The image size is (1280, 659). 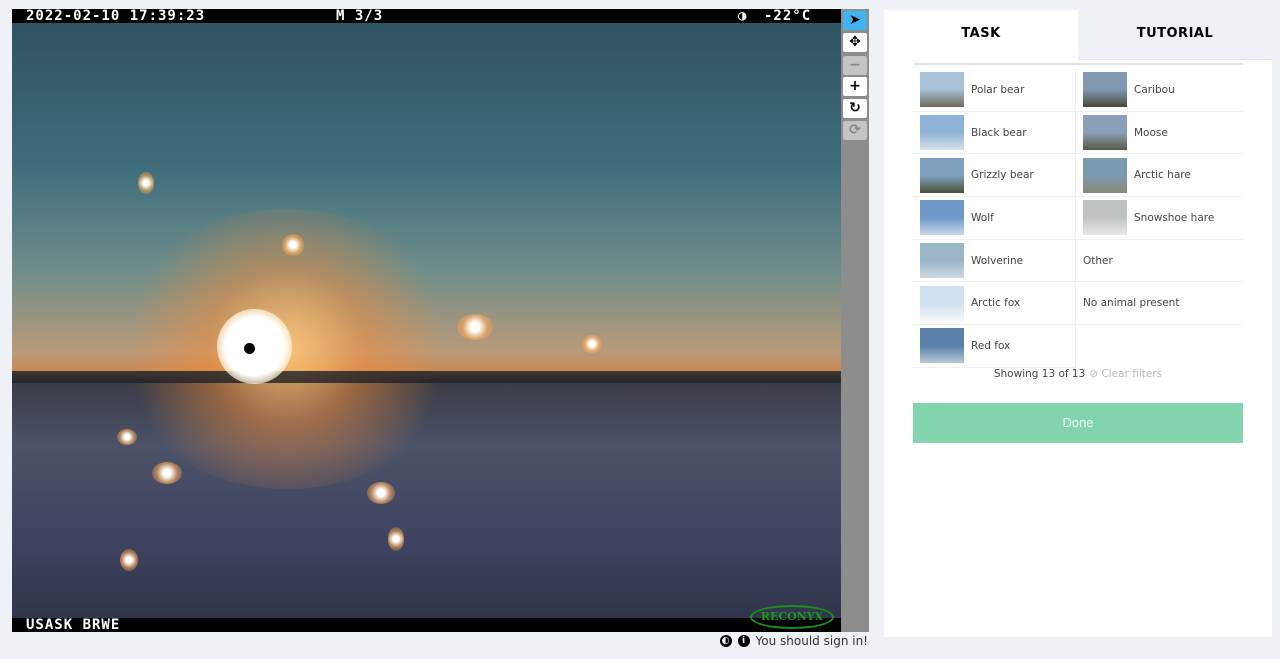 I want to click on footer: ◐ i You should sign in!, so click(x=793, y=641).